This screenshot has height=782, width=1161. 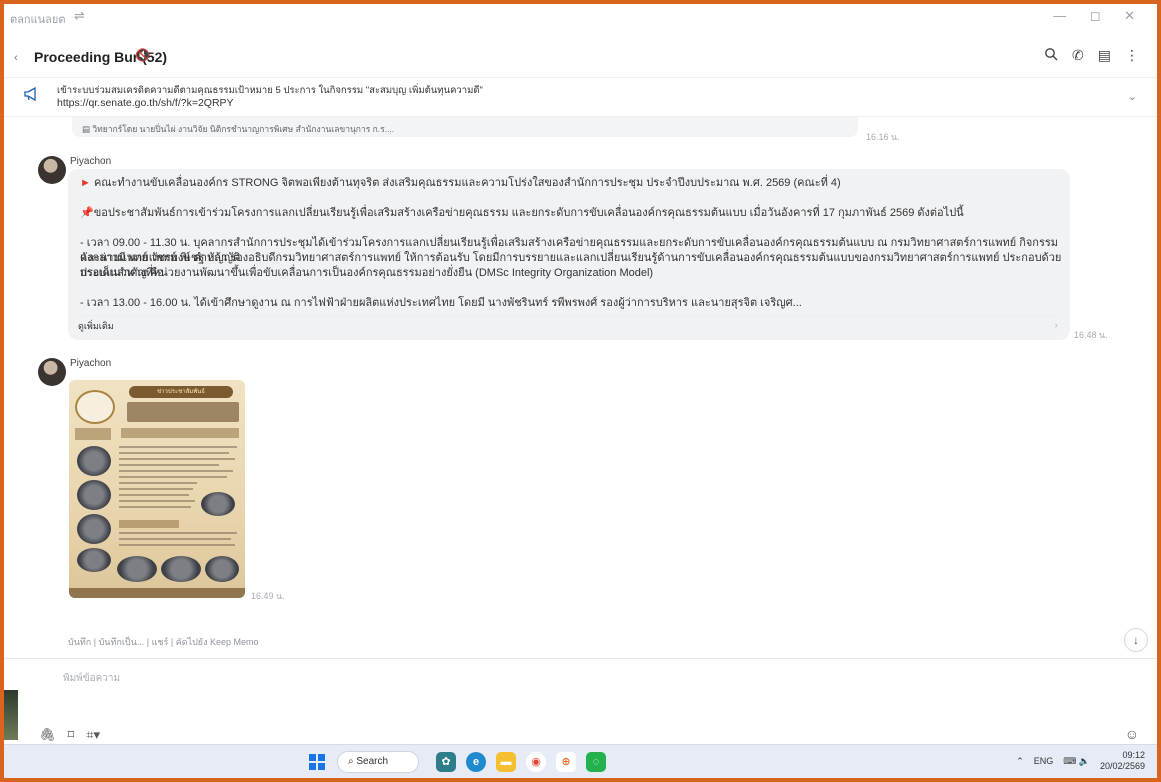 What do you see at coordinates (1133, 755) in the screenshot?
I see `clock-time: 09:12` at bounding box center [1133, 755].